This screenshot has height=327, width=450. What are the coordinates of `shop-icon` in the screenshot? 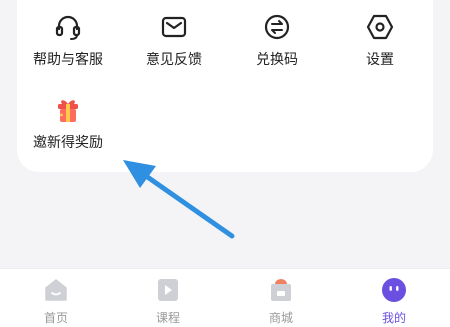 It's located at (281, 290).